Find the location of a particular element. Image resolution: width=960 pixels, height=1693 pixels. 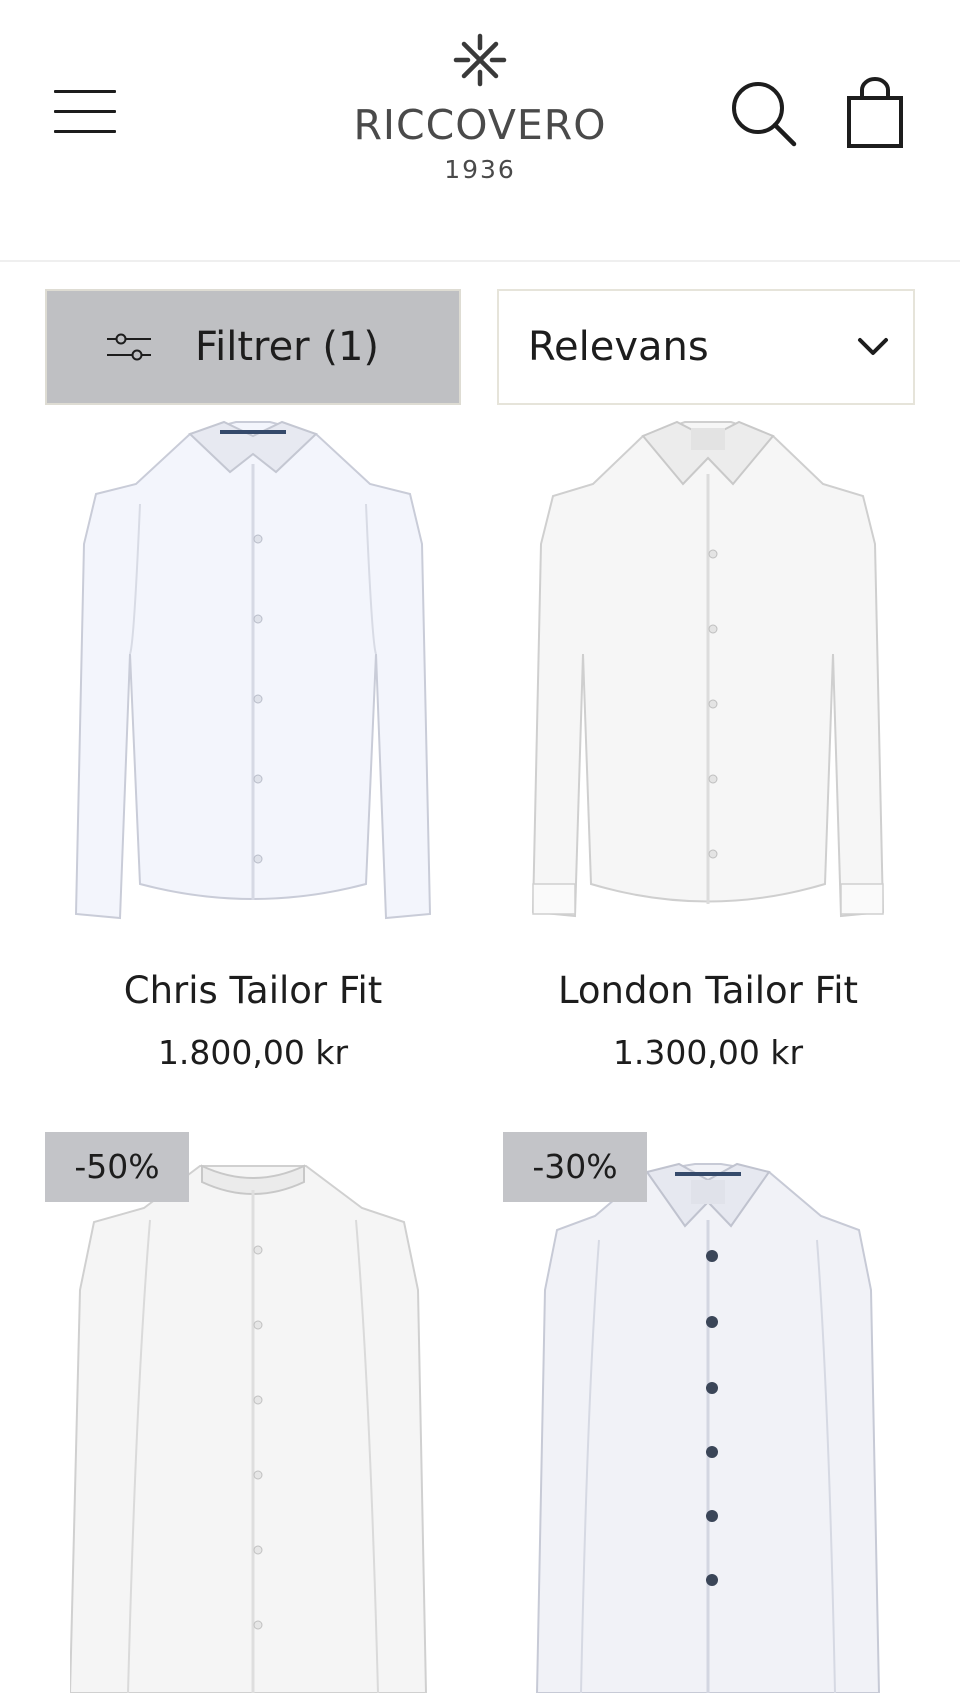

filter-sliders-icon is located at coordinates (129, 347).